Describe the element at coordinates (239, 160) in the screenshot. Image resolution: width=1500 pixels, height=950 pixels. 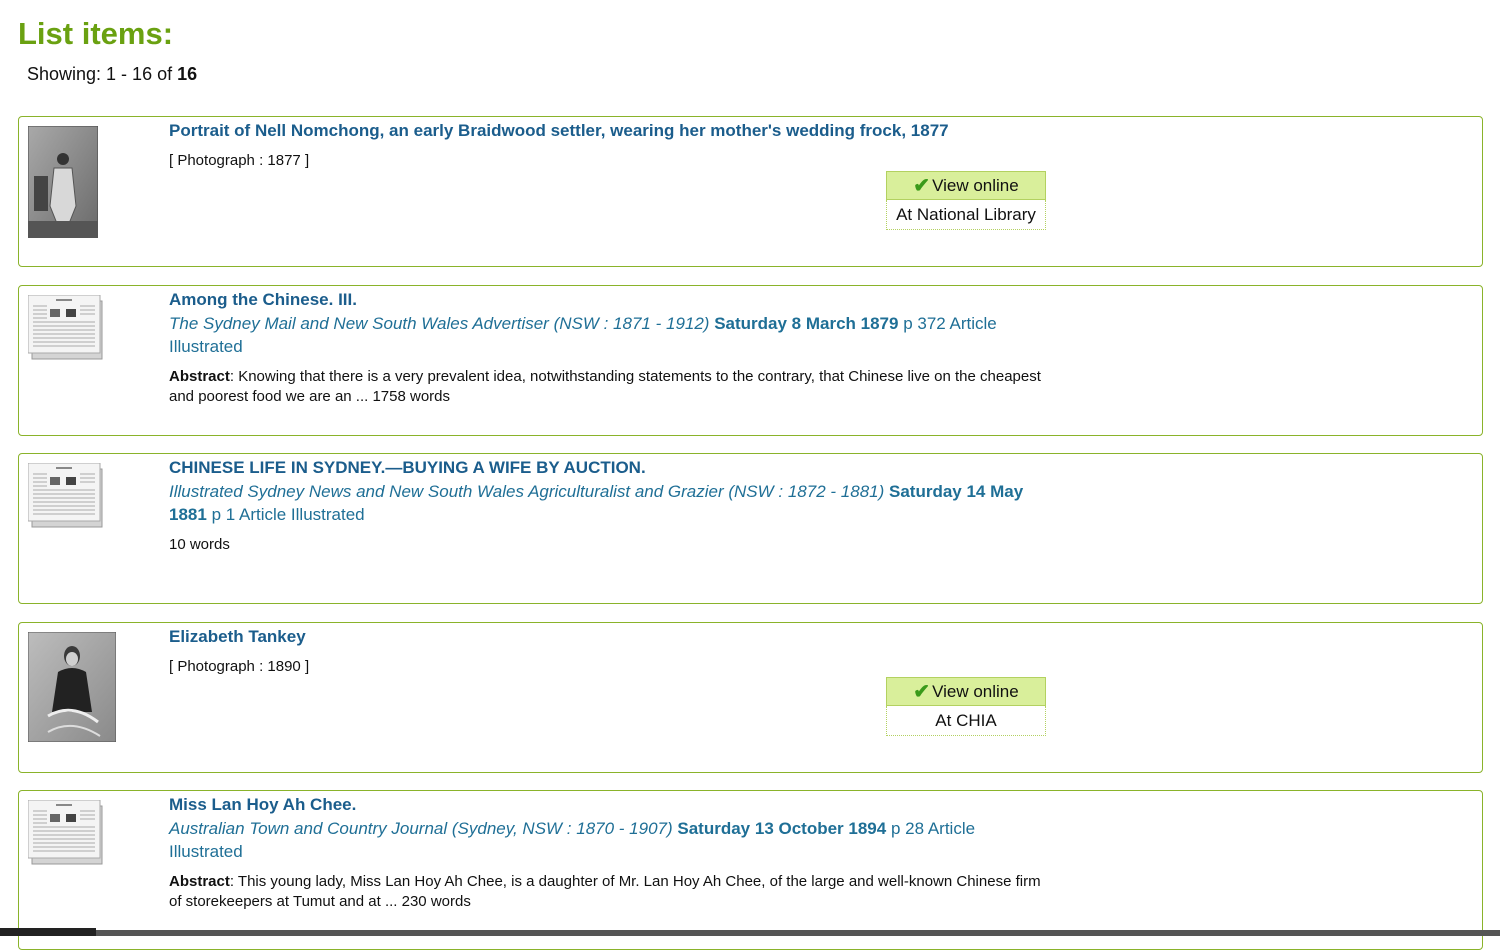
I see `item-format: [ Photograph : 1877 ]` at that location.